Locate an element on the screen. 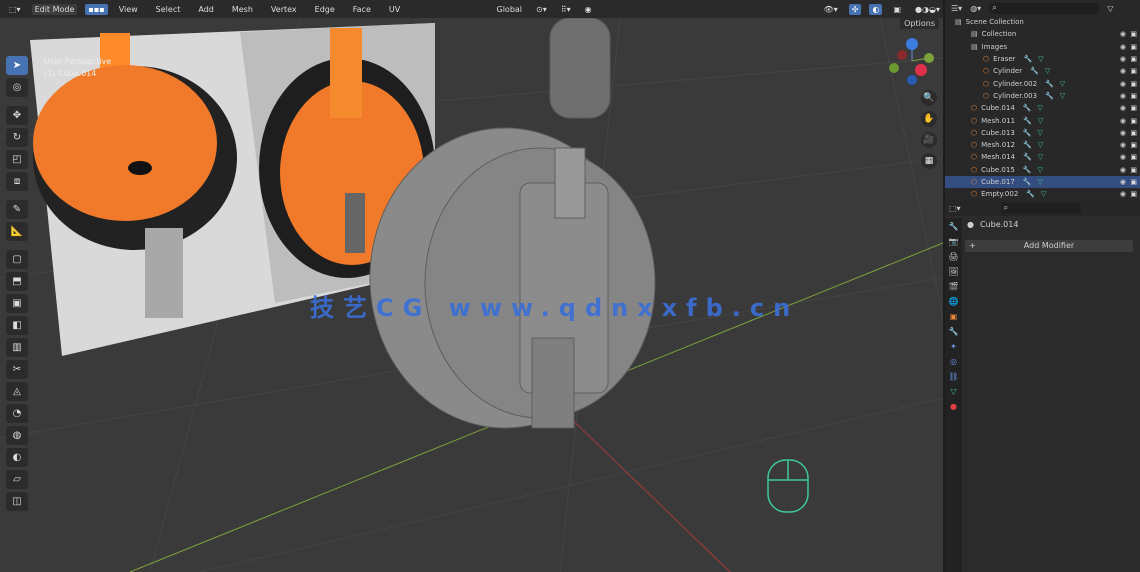  tool-measure-icon: 📐 is located at coordinates (17, 231).